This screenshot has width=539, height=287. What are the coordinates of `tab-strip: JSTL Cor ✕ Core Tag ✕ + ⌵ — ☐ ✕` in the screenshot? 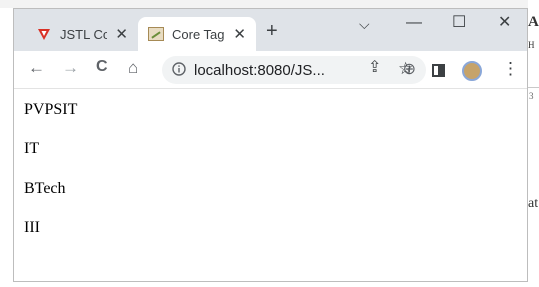 It's located at (270, 30).